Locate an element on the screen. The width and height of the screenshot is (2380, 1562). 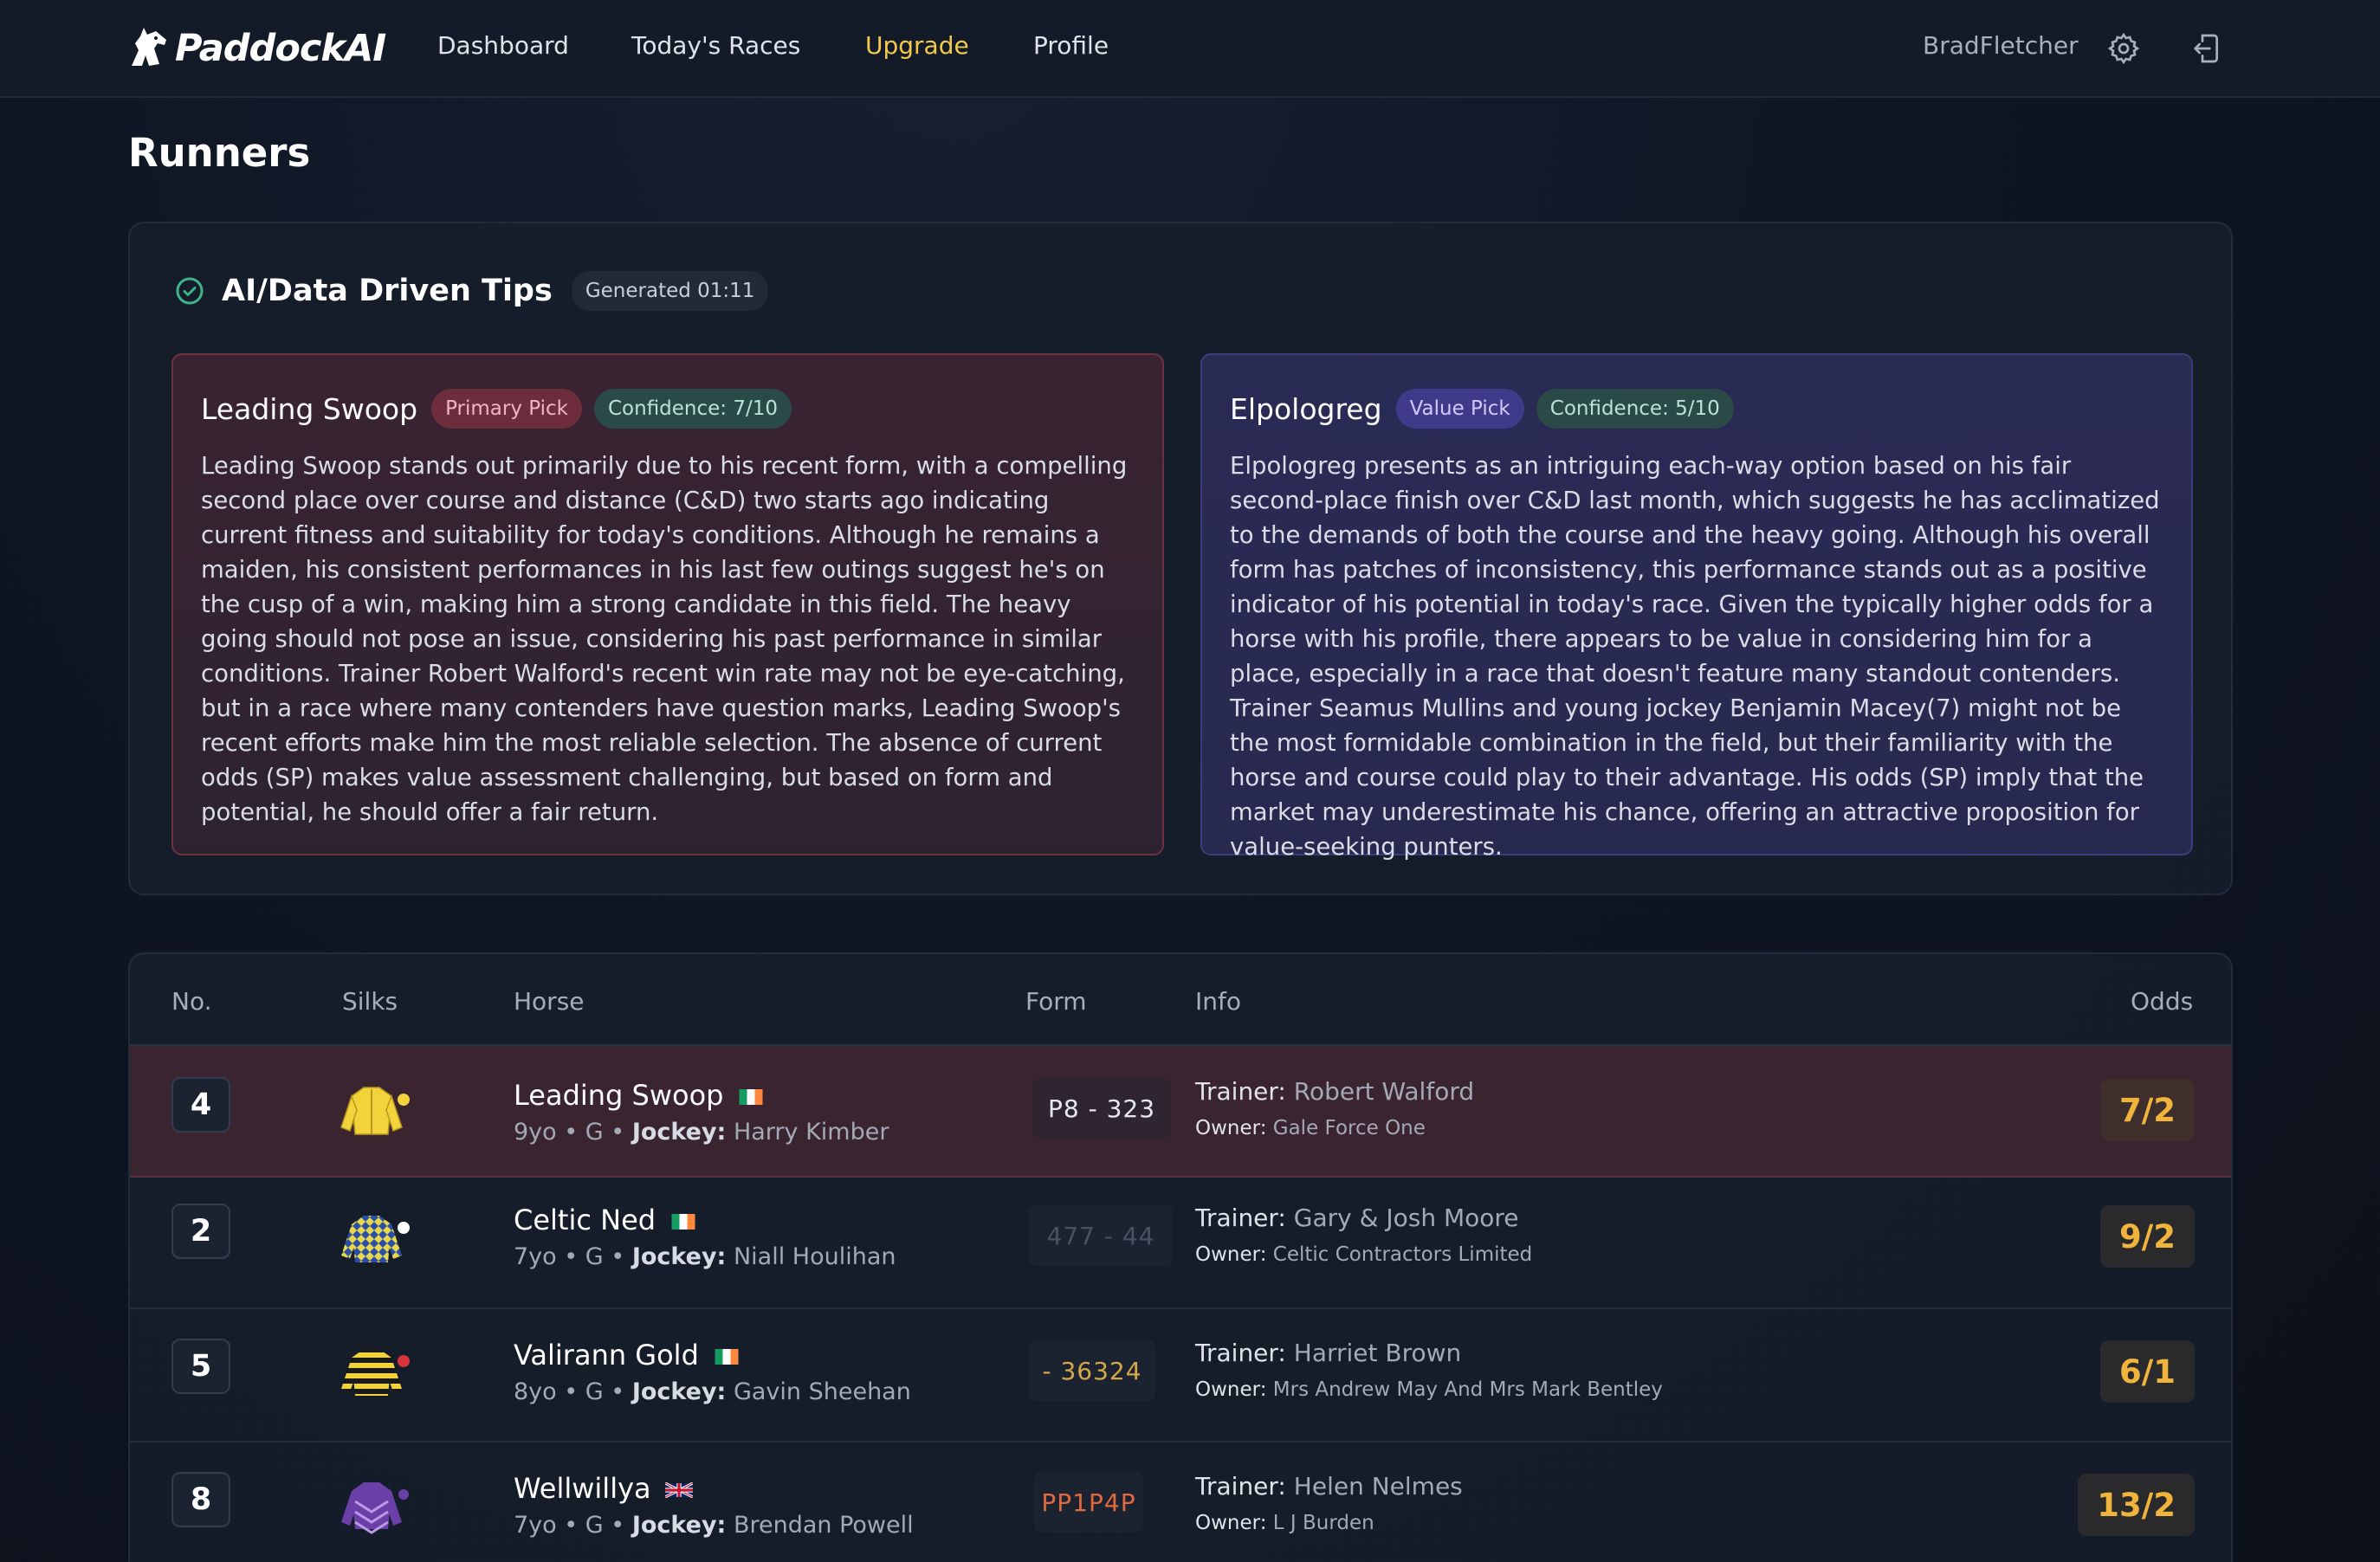
jockey-name: Harry Kimber is located at coordinates (811, 1132).